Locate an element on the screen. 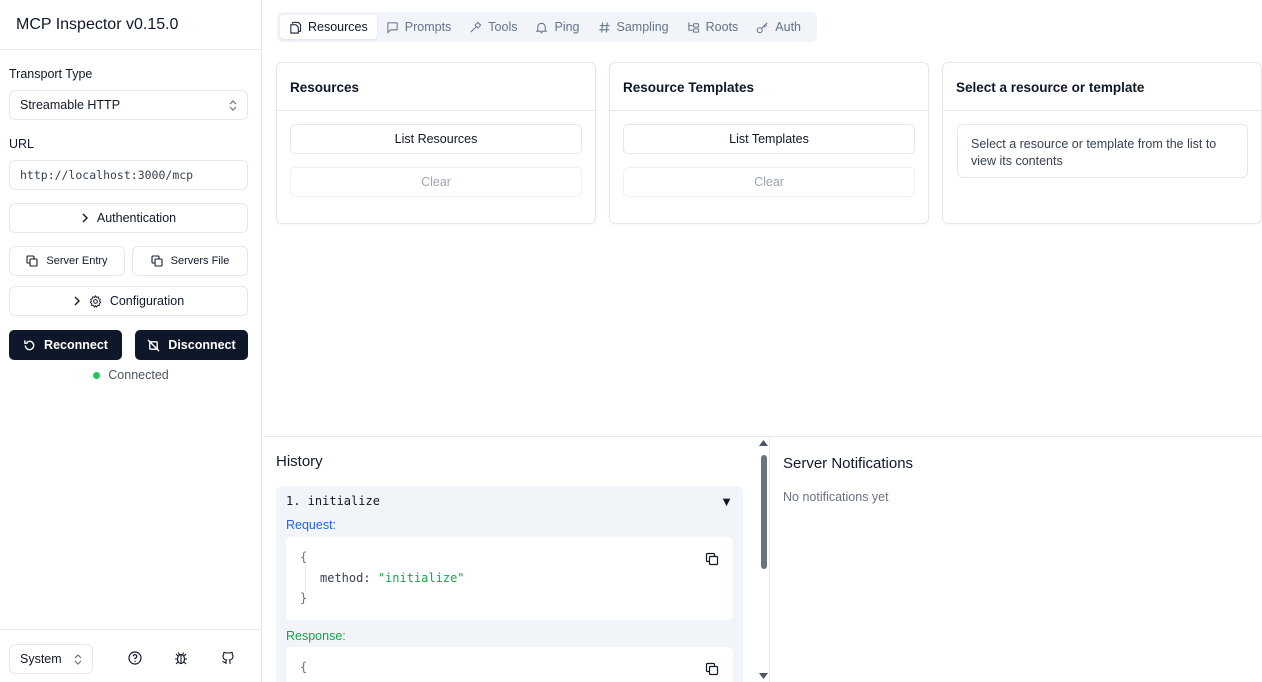  tab-label: Resources is located at coordinates (338, 27).